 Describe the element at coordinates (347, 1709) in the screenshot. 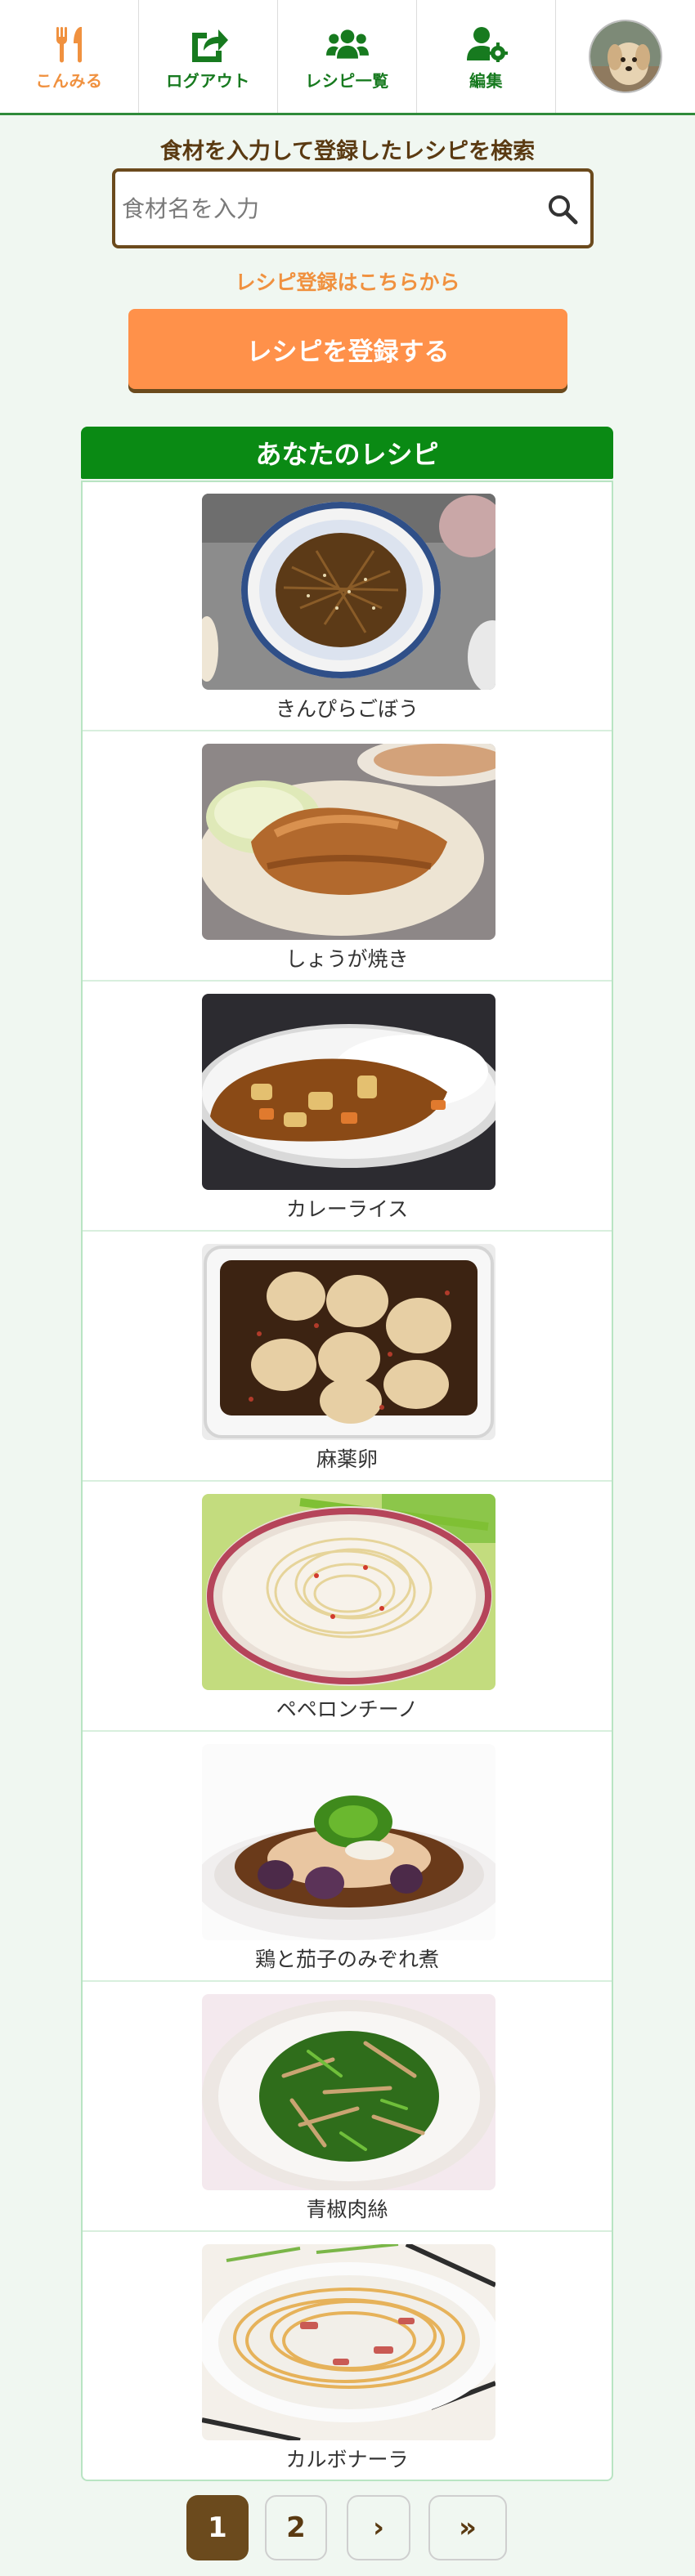

I see `recipe-name: ペペロンチーノ` at that location.